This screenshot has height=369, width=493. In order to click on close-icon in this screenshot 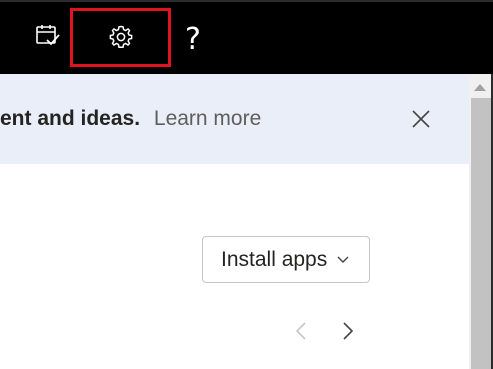, I will do `click(421, 121)`.